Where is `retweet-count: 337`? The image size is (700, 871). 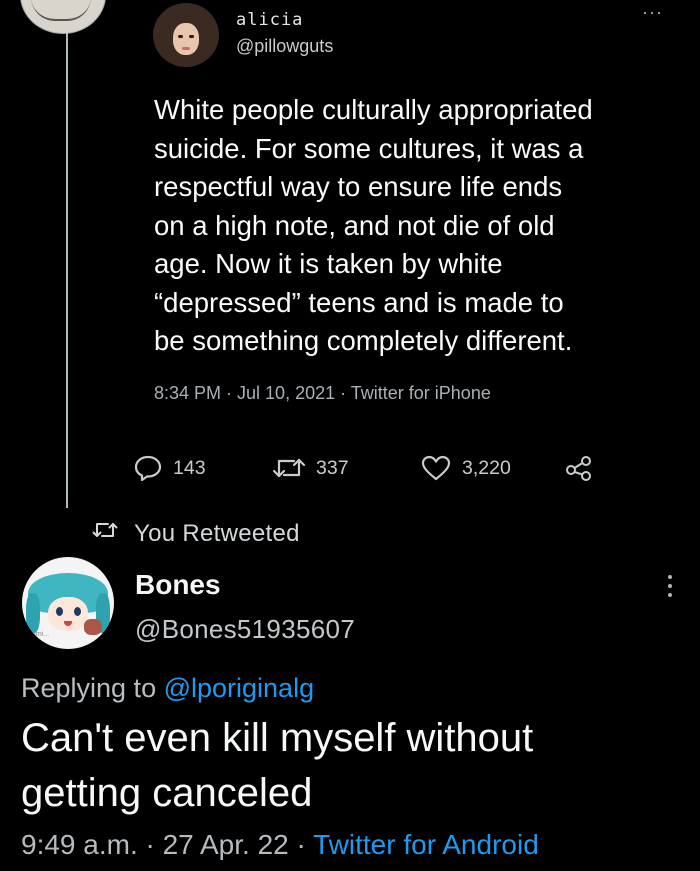 retweet-count: 337 is located at coordinates (332, 467).